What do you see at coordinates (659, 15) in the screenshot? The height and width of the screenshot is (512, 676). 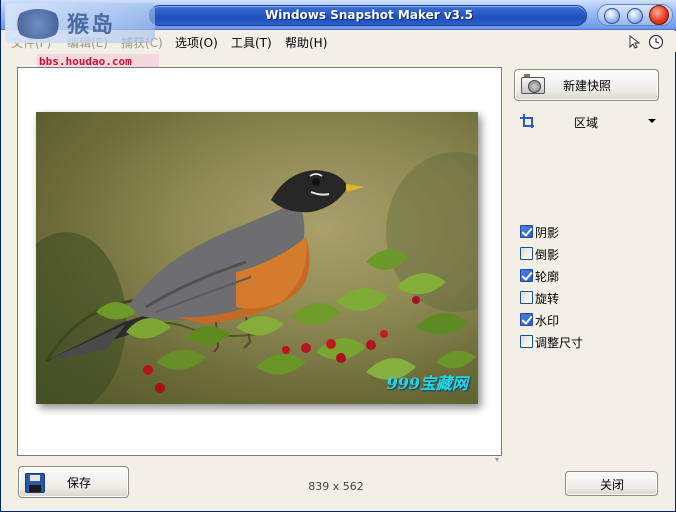 I see `close-window-button` at bounding box center [659, 15].